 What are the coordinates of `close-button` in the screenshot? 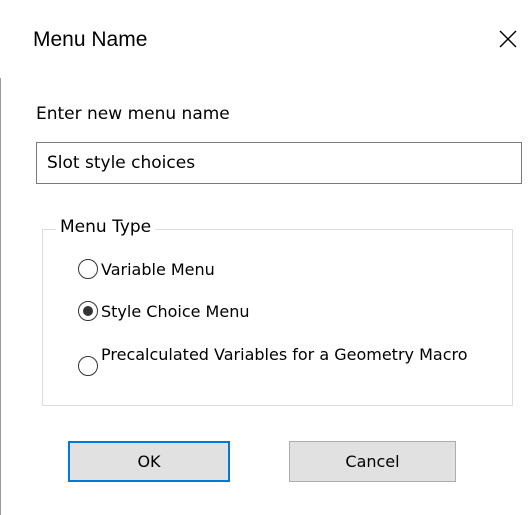 It's located at (508, 39).